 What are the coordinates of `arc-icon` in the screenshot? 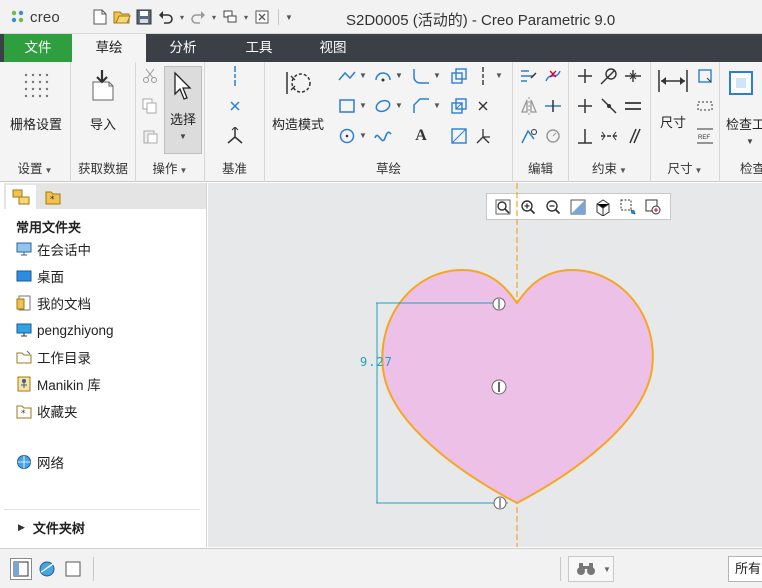 It's located at (383, 76).